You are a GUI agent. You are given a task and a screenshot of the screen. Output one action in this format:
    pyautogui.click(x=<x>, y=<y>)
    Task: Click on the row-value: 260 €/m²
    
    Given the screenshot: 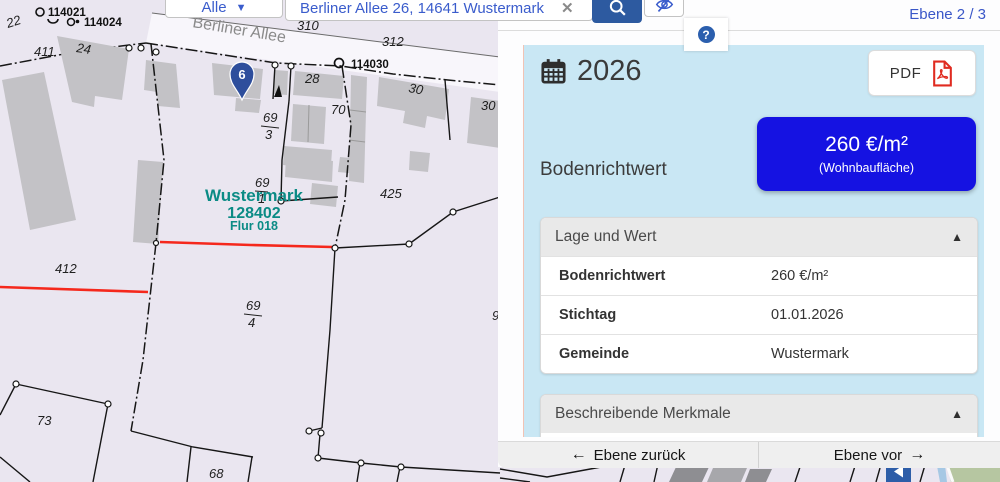 What is the action you would take?
    pyautogui.click(x=800, y=276)
    